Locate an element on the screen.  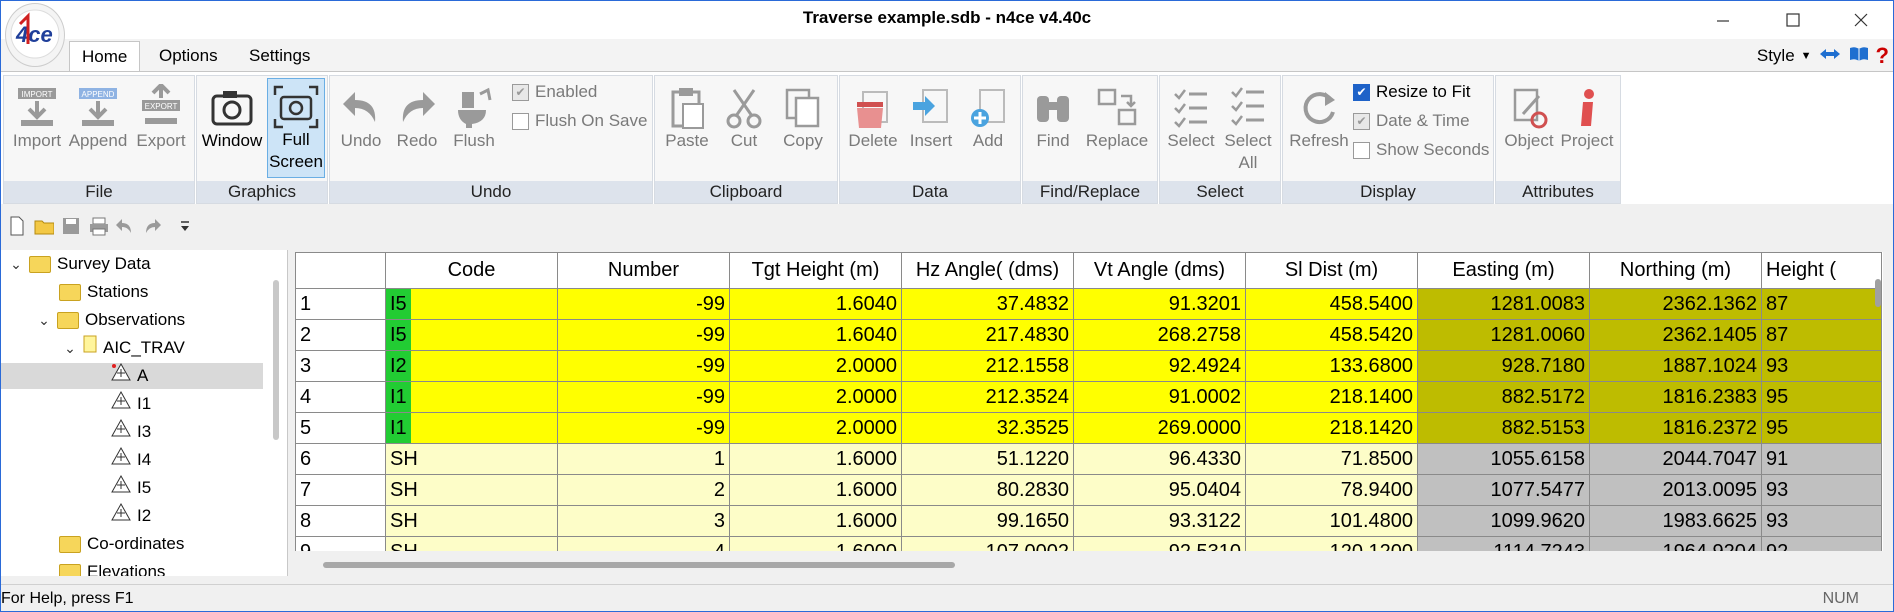
cell-easting: 882.5153 is located at coordinates (1503, 428).